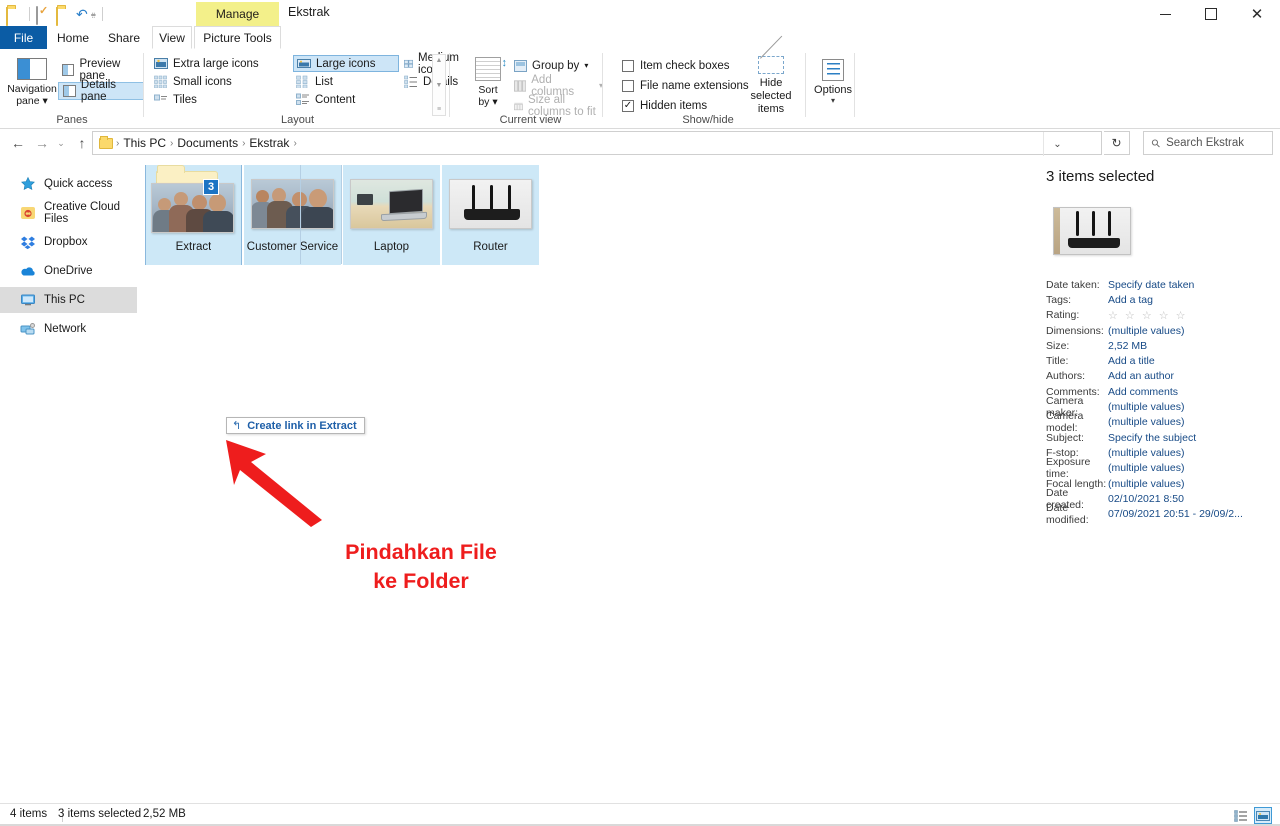  I want to click on sidebar-item-creative-cloud-files: Creative Cloud Files, so click(68, 213).